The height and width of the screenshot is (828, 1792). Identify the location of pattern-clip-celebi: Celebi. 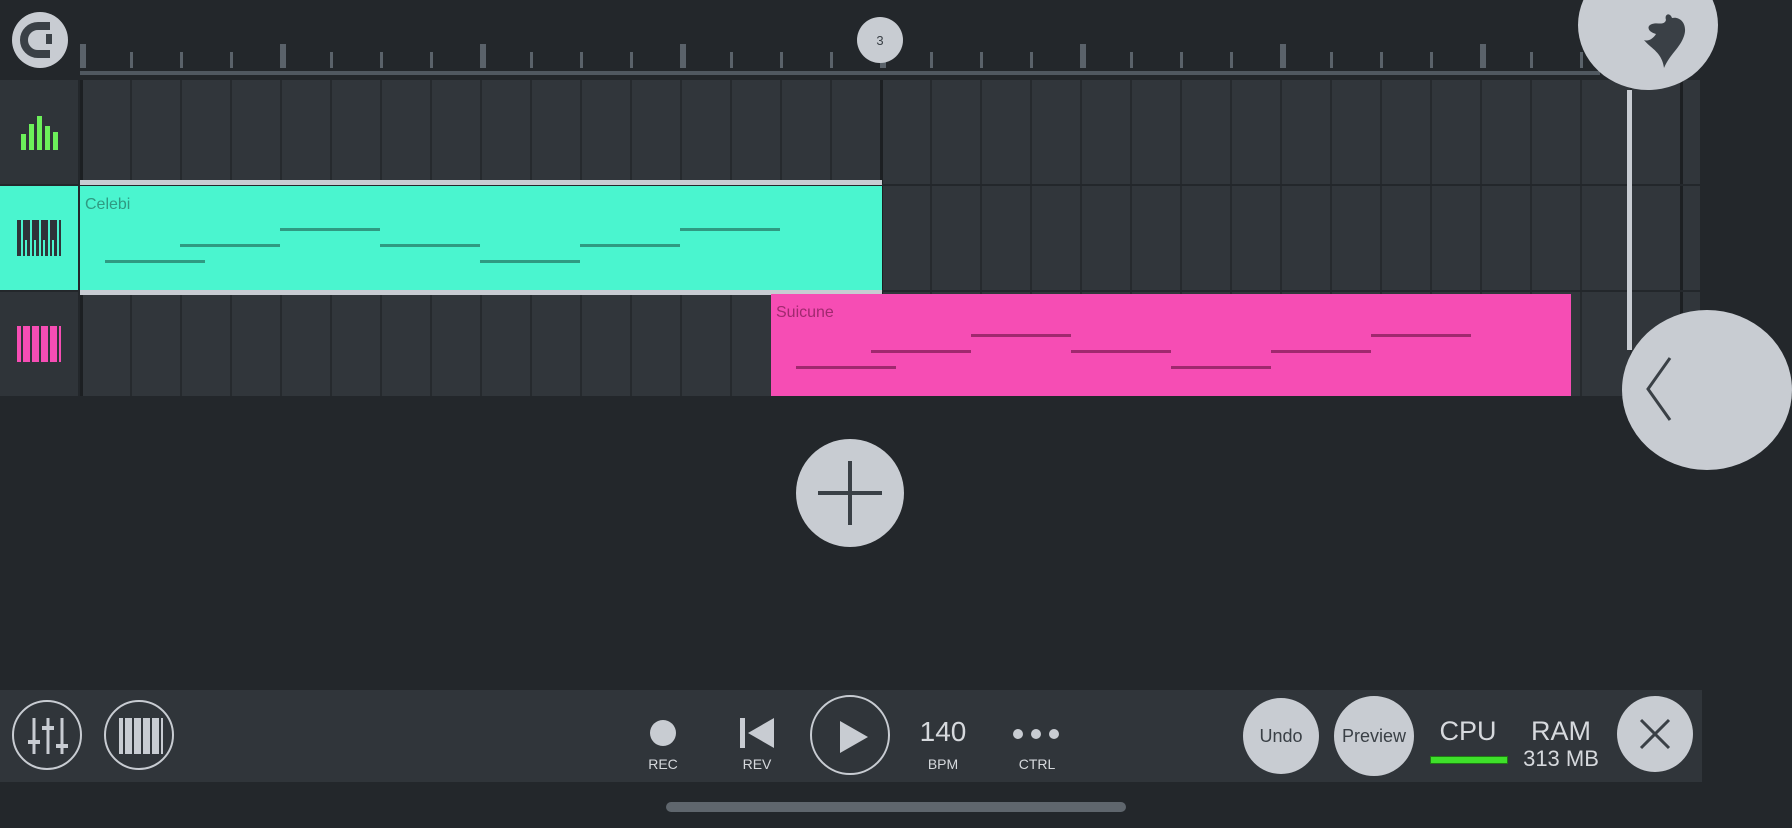
(481, 238).